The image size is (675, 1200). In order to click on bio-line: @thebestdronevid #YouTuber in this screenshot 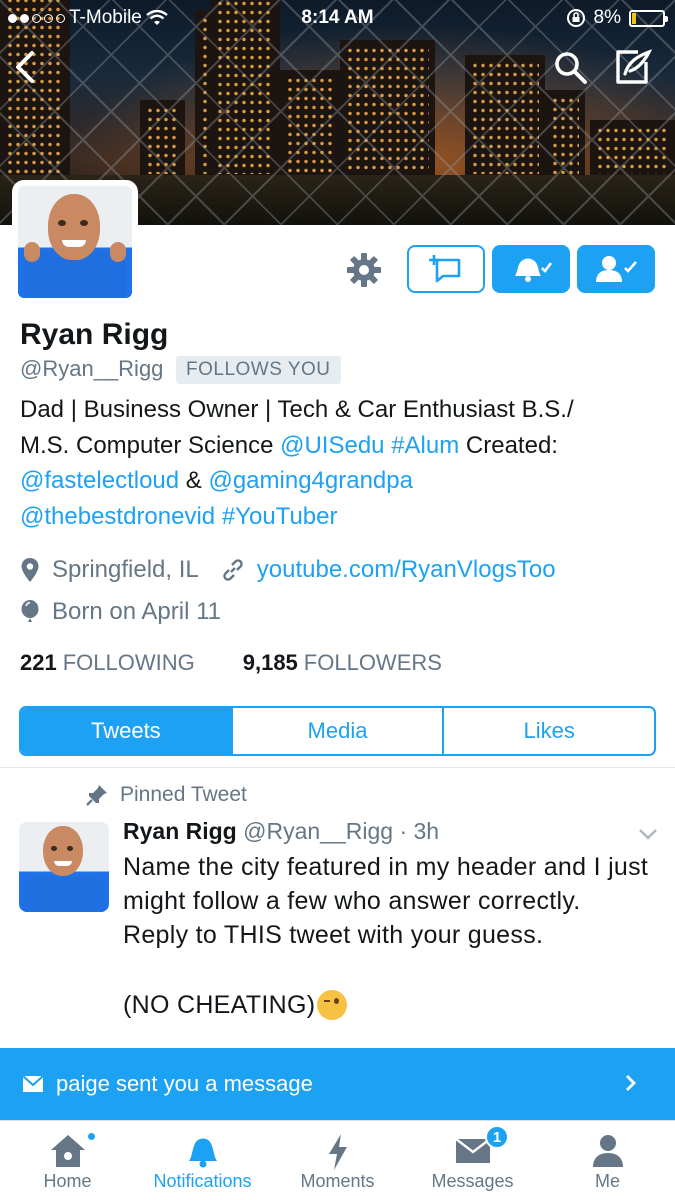, I will do `click(340, 517)`.